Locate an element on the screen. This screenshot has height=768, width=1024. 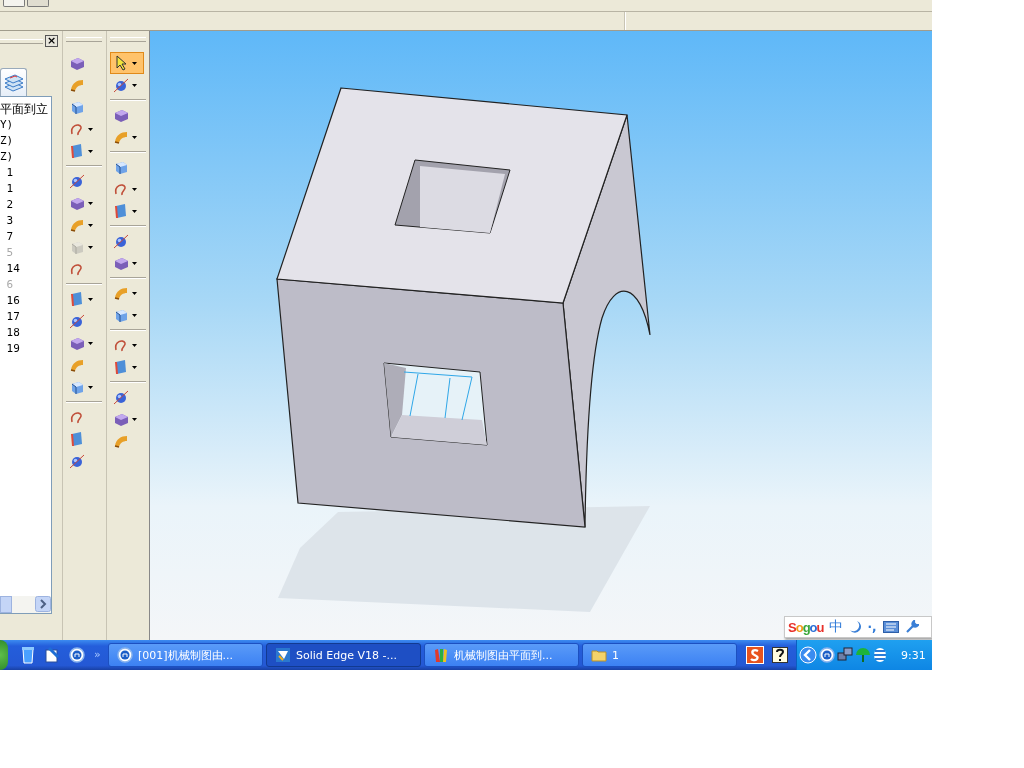
show-hidden-icons is located at coordinates (808, 655).